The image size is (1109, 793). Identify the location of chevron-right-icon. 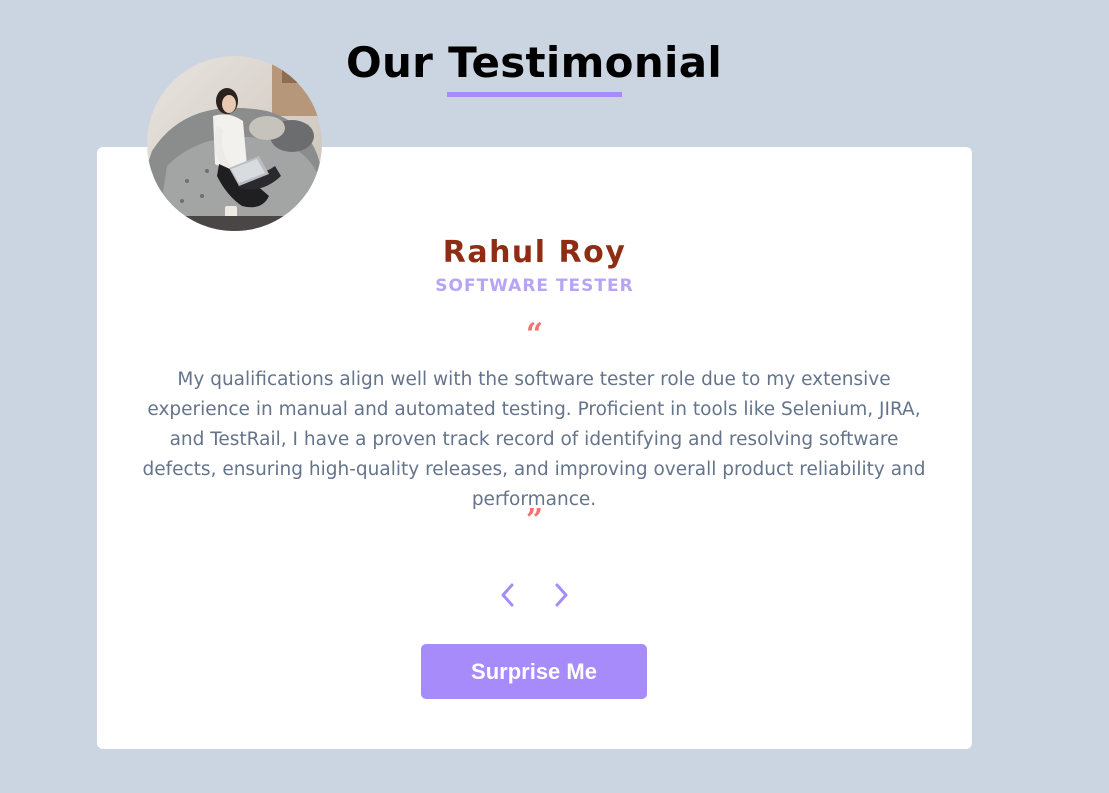
(561, 595).